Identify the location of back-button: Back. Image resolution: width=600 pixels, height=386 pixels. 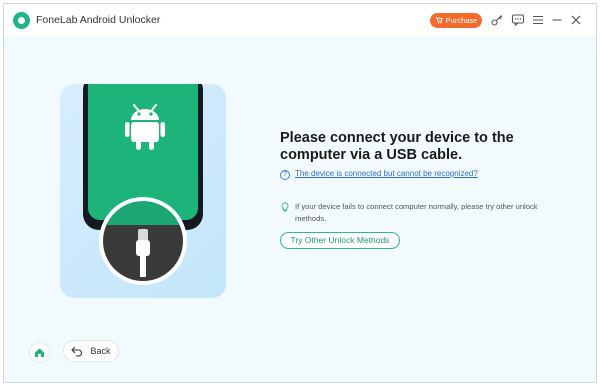
(91, 351).